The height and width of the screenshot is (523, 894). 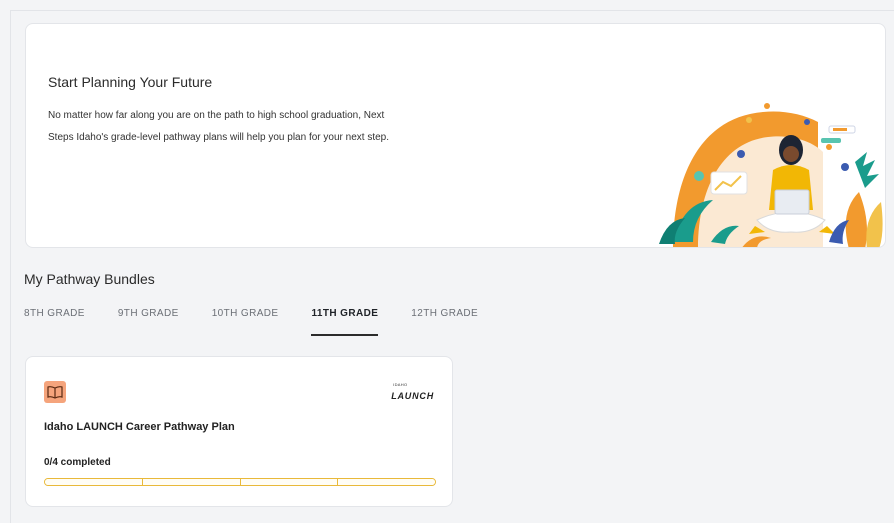 What do you see at coordinates (55, 392) in the screenshot?
I see `book-icon` at bounding box center [55, 392].